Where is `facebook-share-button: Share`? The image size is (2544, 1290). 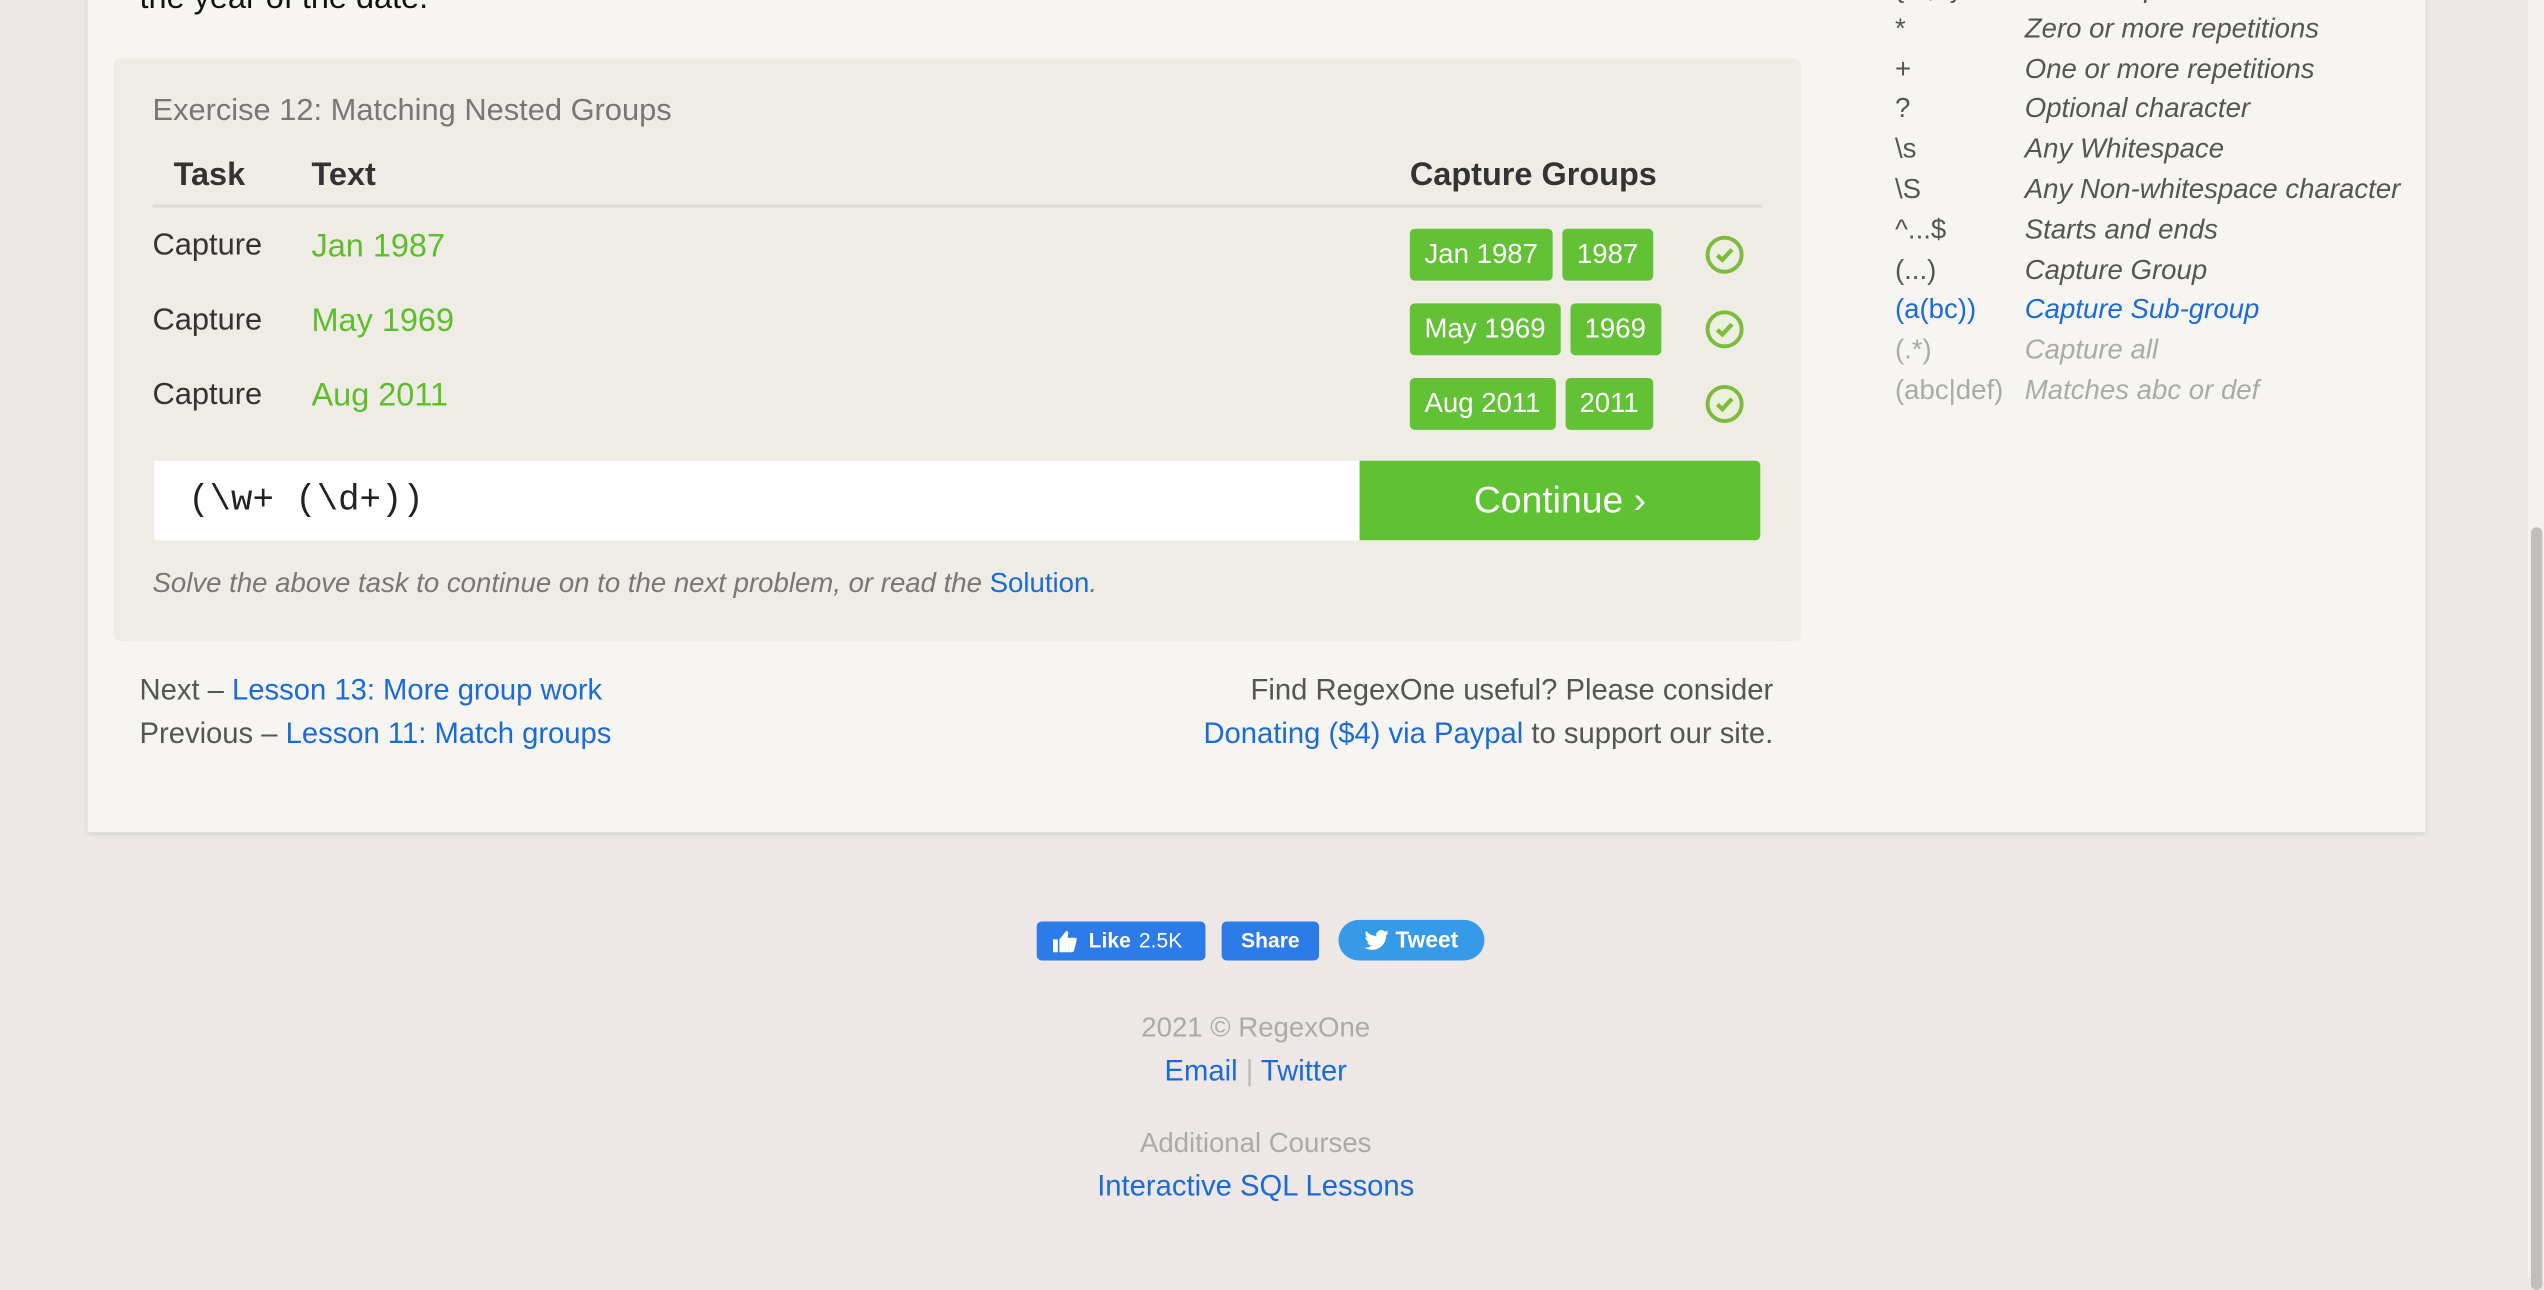 facebook-share-button: Share is located at coordinates (1270, 941).